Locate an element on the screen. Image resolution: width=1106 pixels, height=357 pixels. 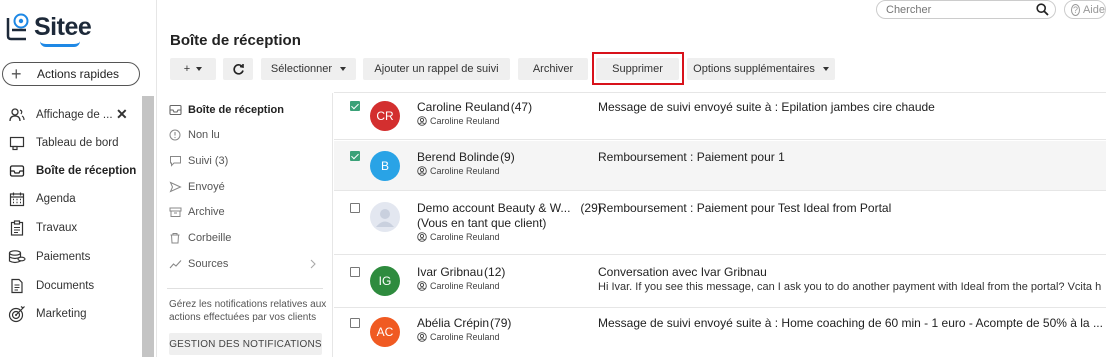
search-input is located at coordinates (956, 9).